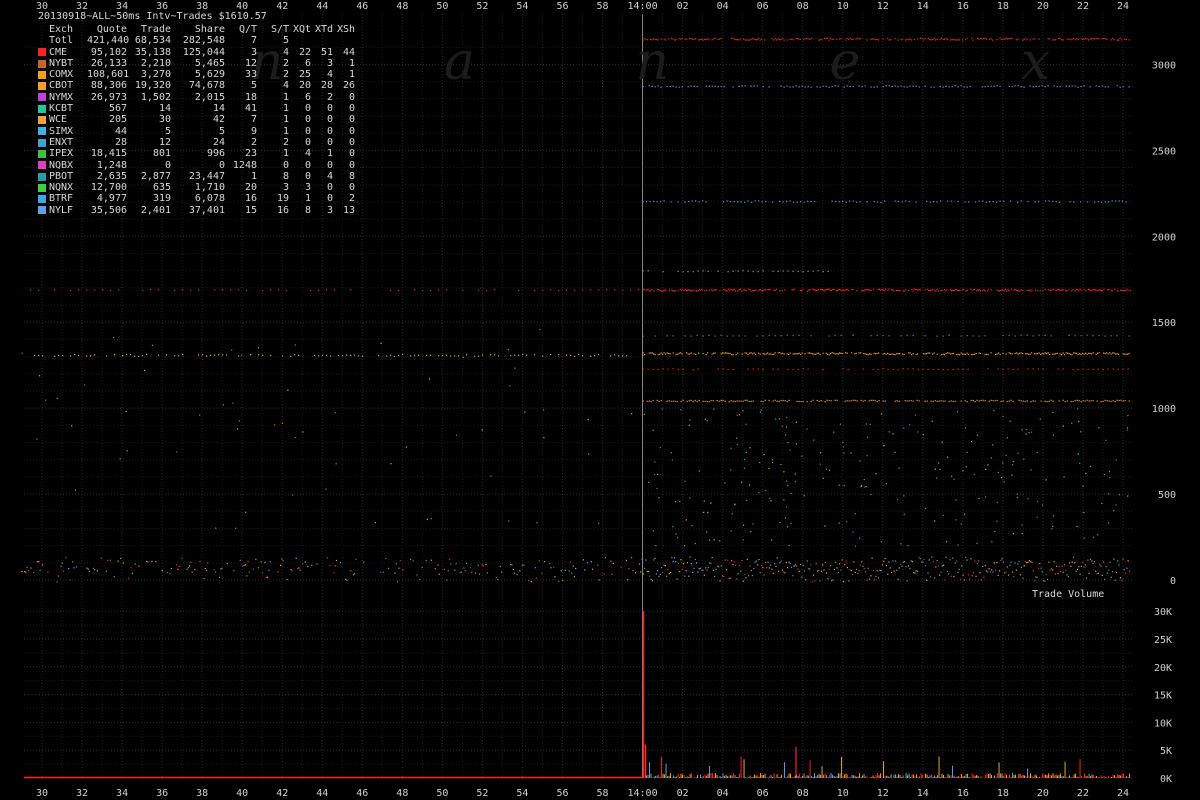  What do you see at coordinates (155, 210) in the screenshot?
I see `legend-cell: 2,401` at bounding box center [155, 210].